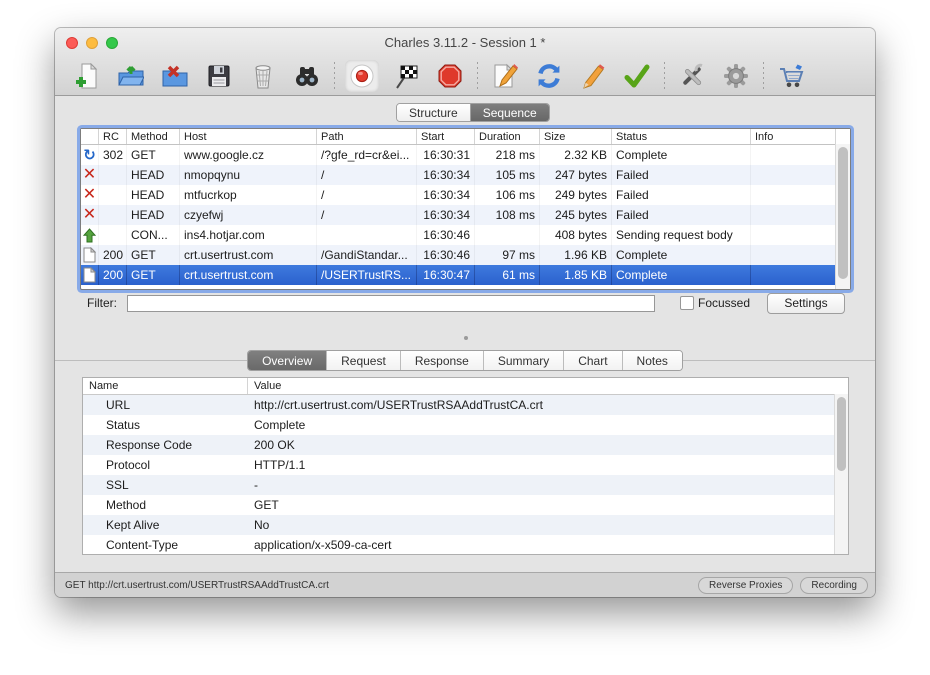  I want to click on column-header-size: Size, so click(576, 136).